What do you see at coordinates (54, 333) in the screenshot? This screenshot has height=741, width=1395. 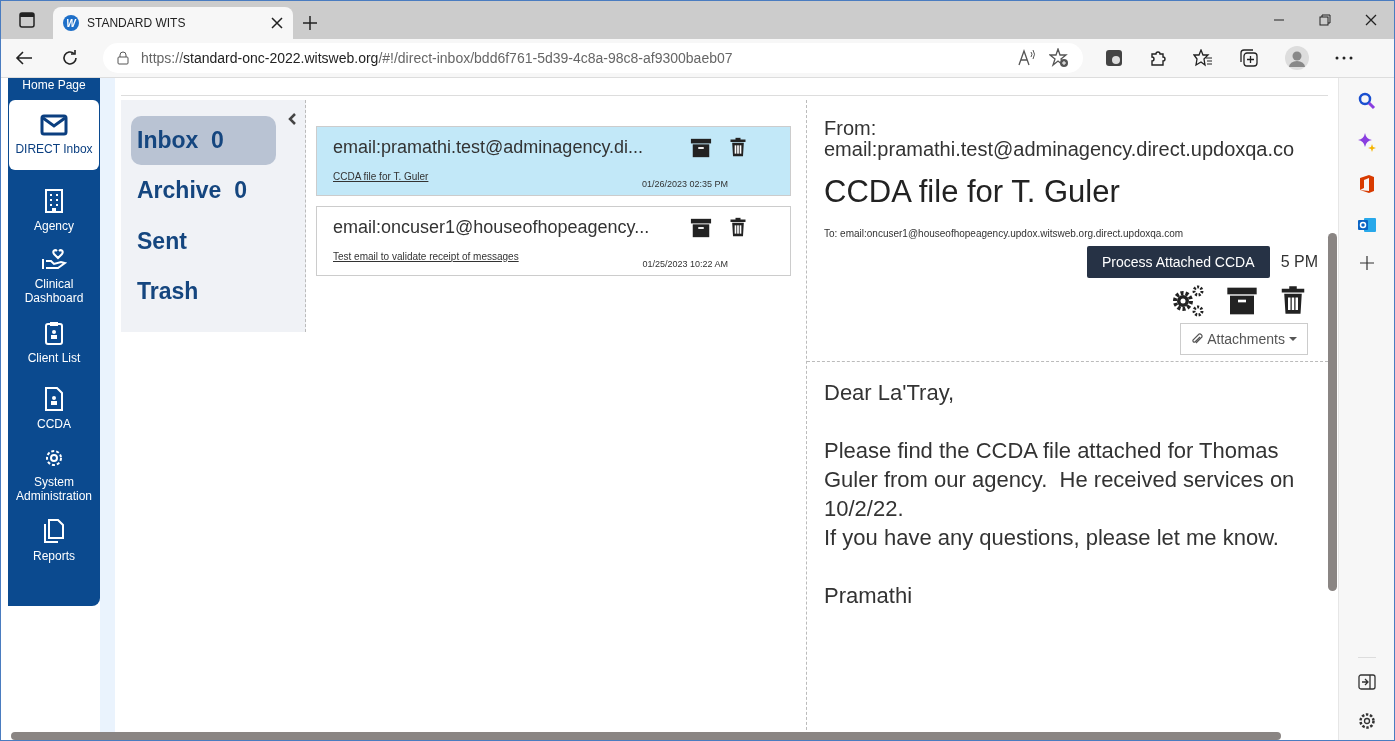 I see `clipboard-icon` at bounding box center [54, 333].